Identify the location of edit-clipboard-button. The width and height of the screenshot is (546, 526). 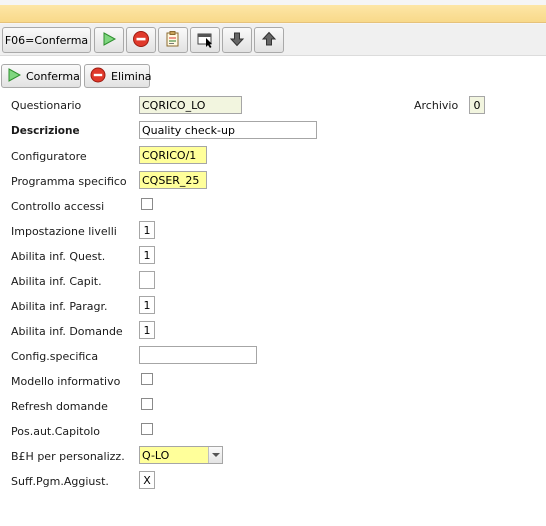
(173, 40).